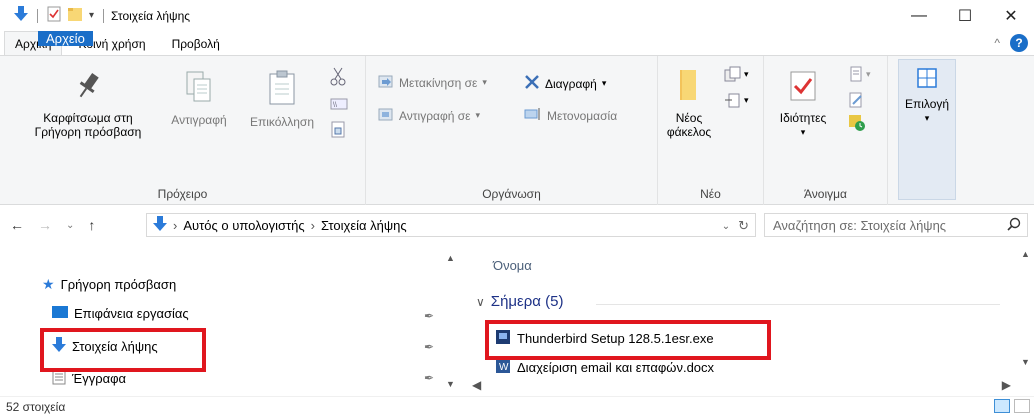 This screenshot has height=416, width=1034. I want to click on select-button: Επιλογή ▾, so click(927, 96).